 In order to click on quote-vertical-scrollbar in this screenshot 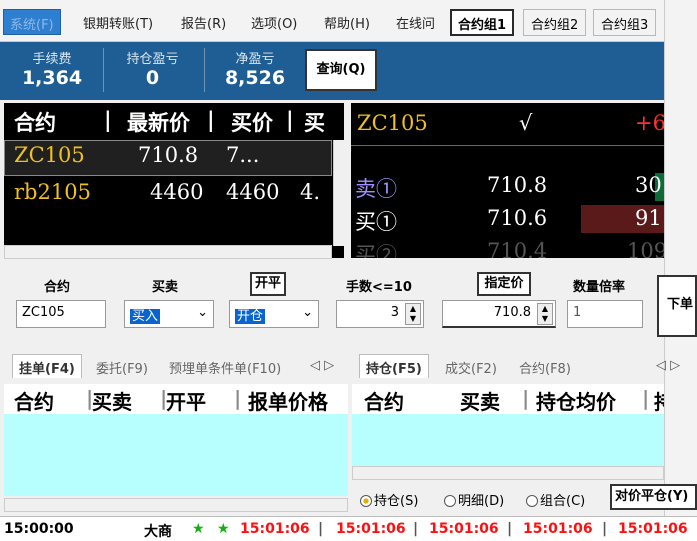, I will do `click(338, 193)`.